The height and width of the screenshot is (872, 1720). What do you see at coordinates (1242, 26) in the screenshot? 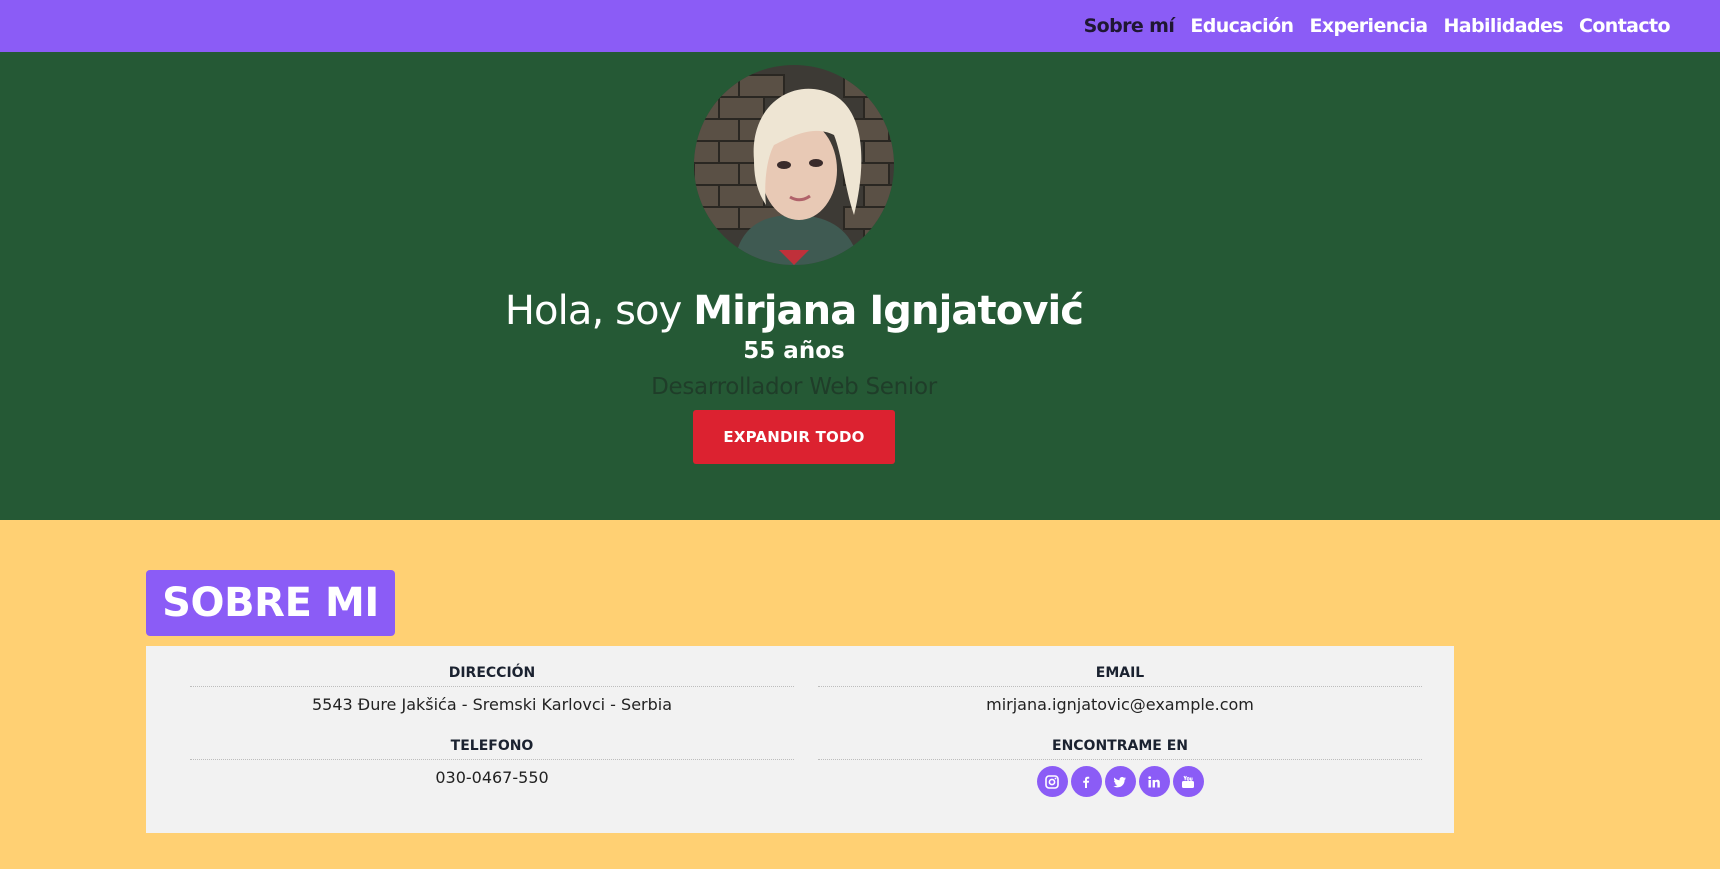
I see `nav-item-educacion: Educación` at bounding box center [1242, 26].